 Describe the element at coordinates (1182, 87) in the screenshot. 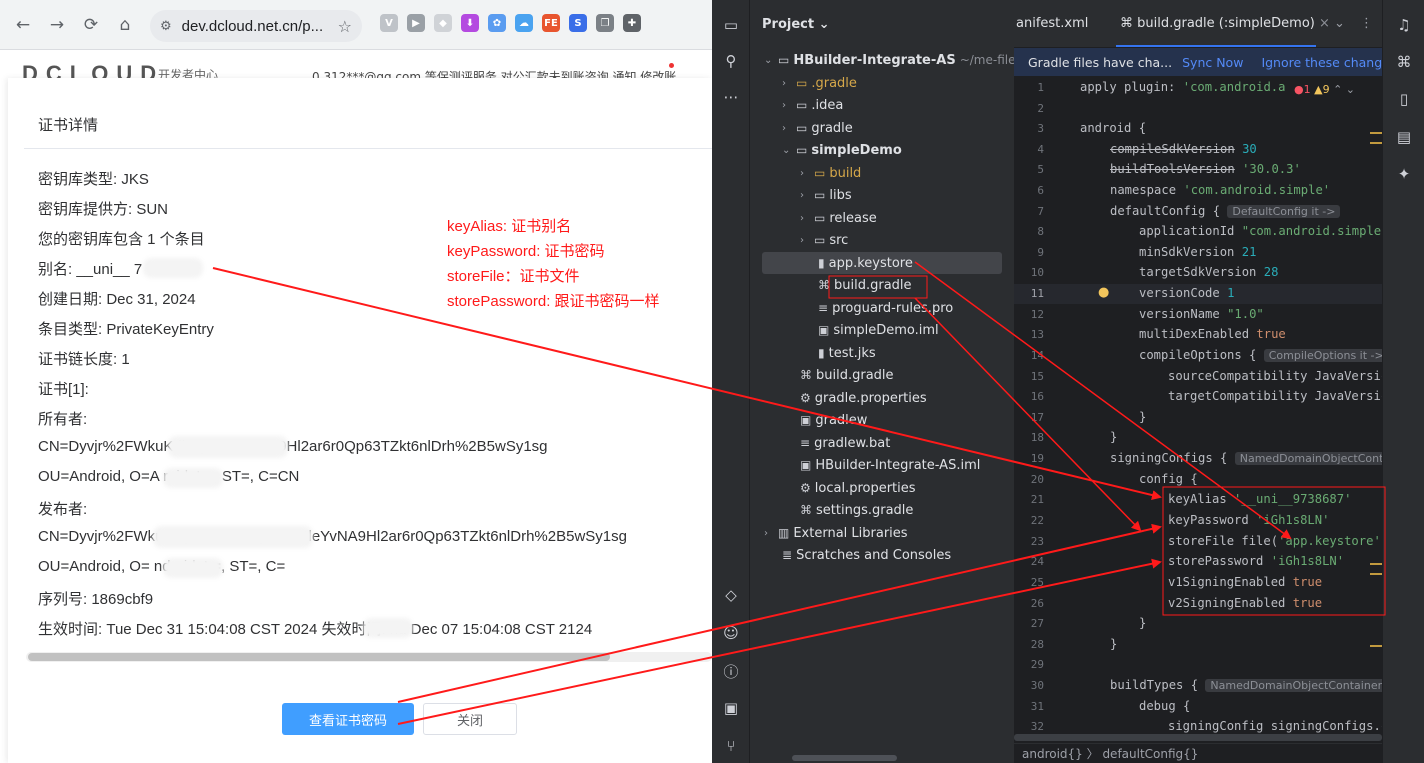

I see `code-line: apply plugin: 'com.android.a` at that location.